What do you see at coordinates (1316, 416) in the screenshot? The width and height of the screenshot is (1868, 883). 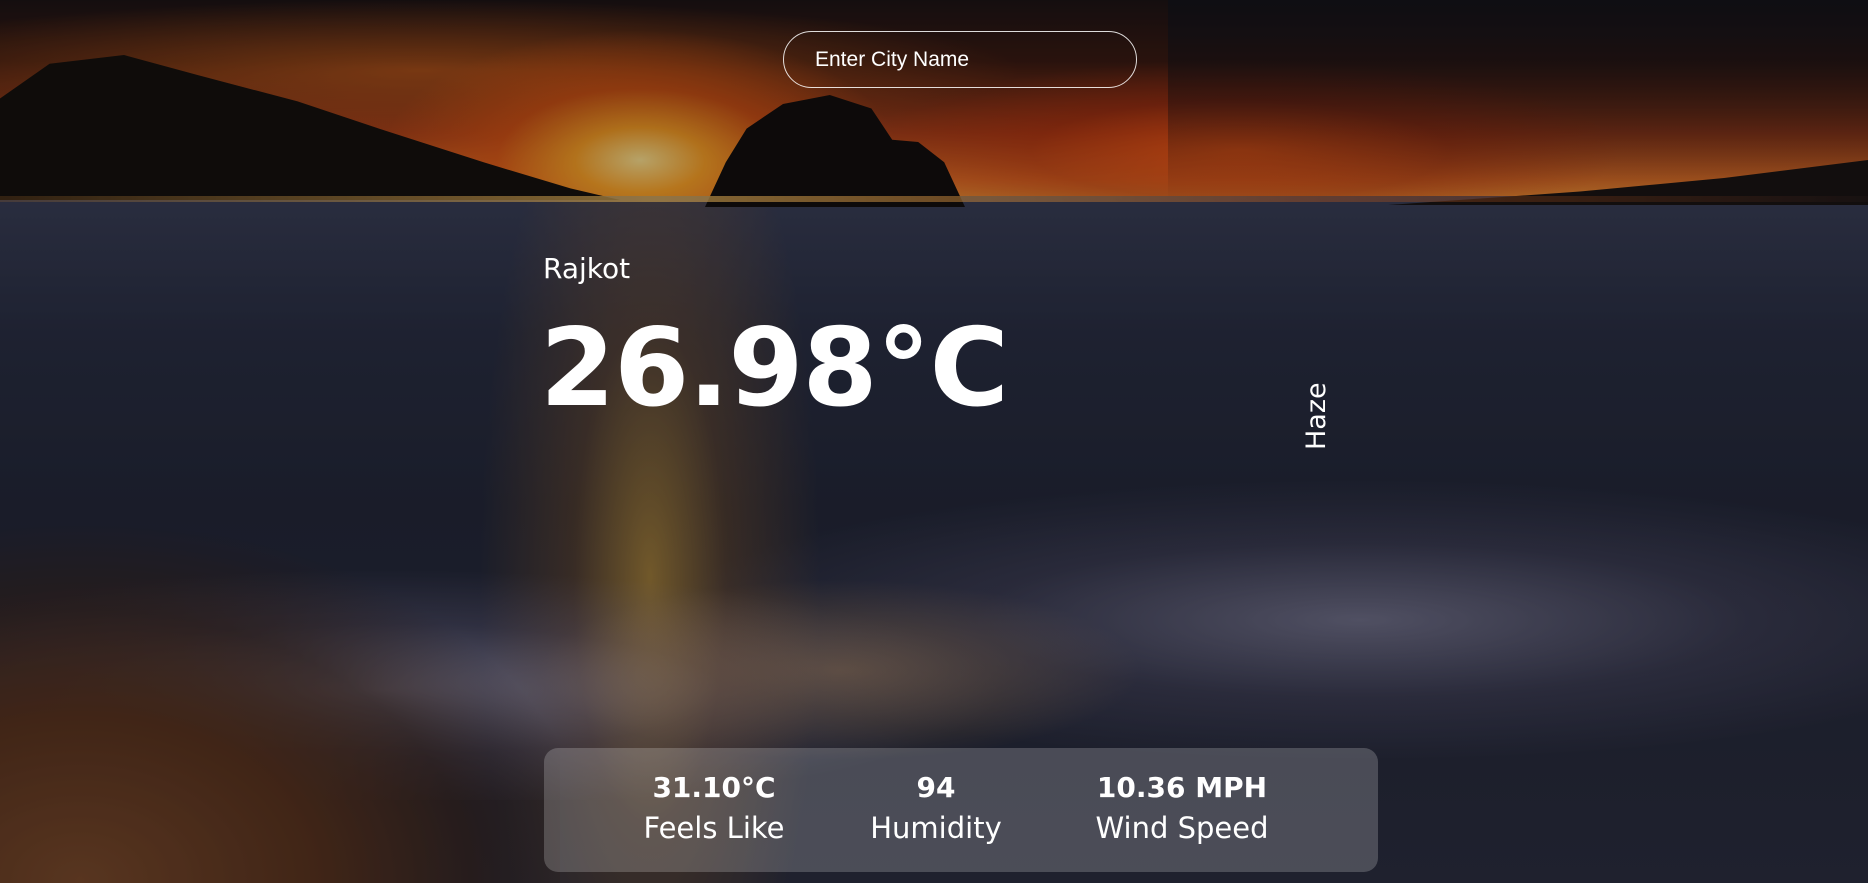 I see `weather-condition: Haze` at bounding box center [1316, 416].